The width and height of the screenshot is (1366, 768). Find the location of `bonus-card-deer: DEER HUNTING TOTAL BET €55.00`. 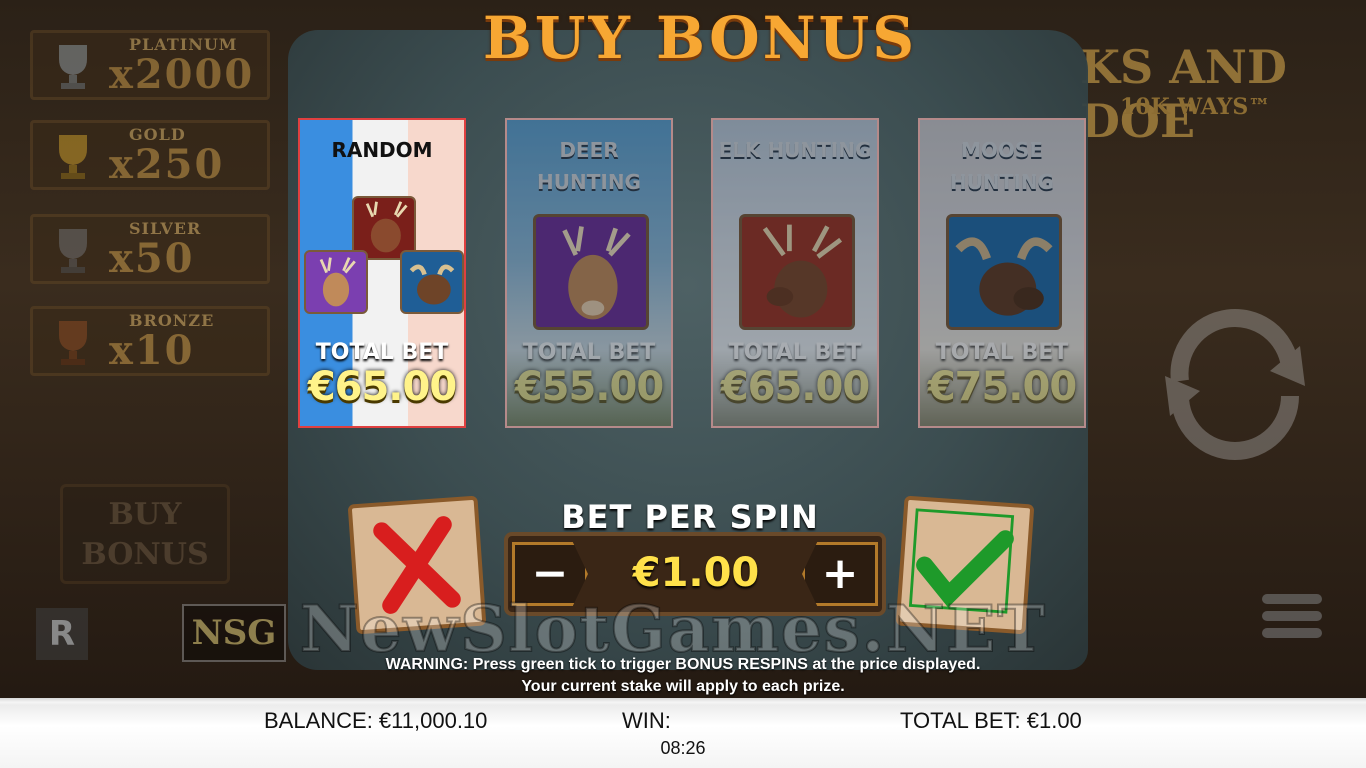

bonus-card-deer: DEER HUNTING TOTAL BET €55.00 is located at coordinates (589, 273).